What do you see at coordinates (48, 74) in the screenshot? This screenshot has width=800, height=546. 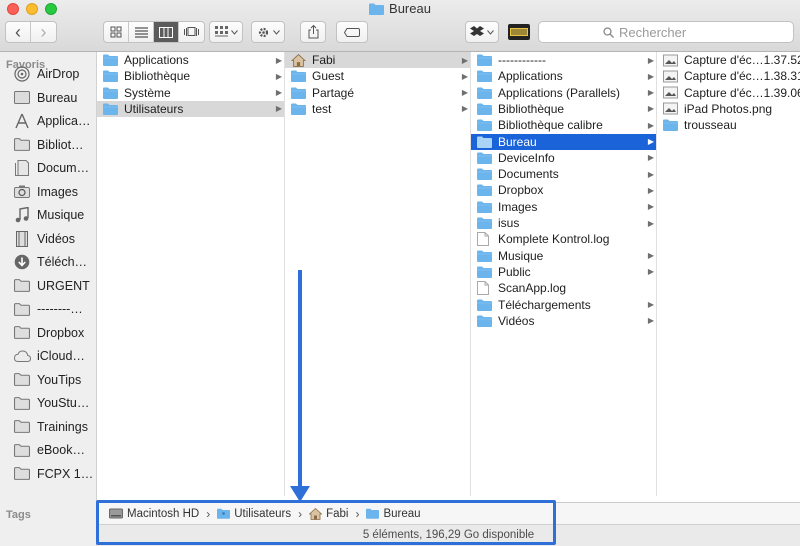 I see `sidebar-item: AirDrop` at bounding box center [48, 74].